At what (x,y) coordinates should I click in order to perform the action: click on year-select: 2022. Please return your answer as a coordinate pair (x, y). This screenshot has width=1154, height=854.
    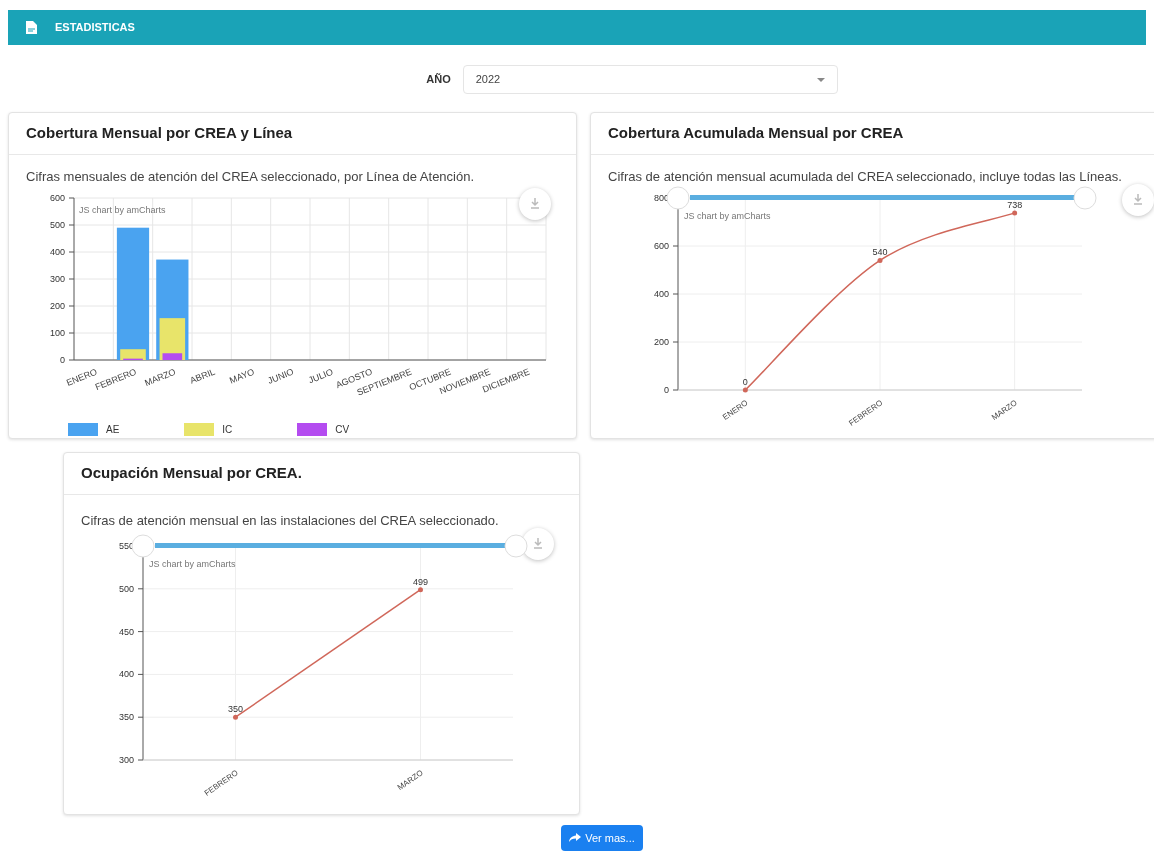
    Looking at the image, I should click on (650, 79).